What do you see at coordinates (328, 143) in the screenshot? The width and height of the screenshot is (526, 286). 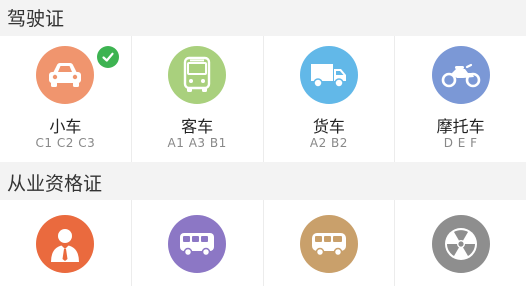 I see `license-option-codes: A2 B2` at bounding box center [328, 143].